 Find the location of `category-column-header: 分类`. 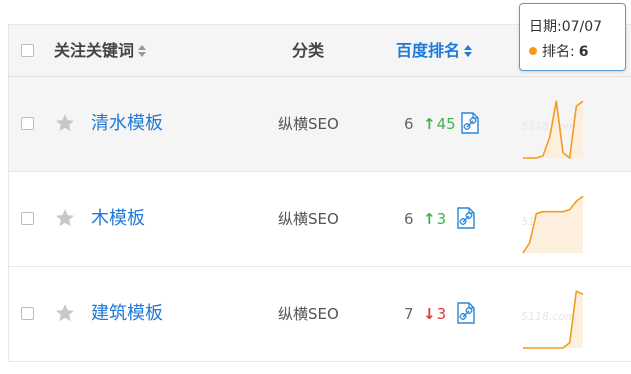

category-column-header: 分类 is located at coordinates (308, 50).